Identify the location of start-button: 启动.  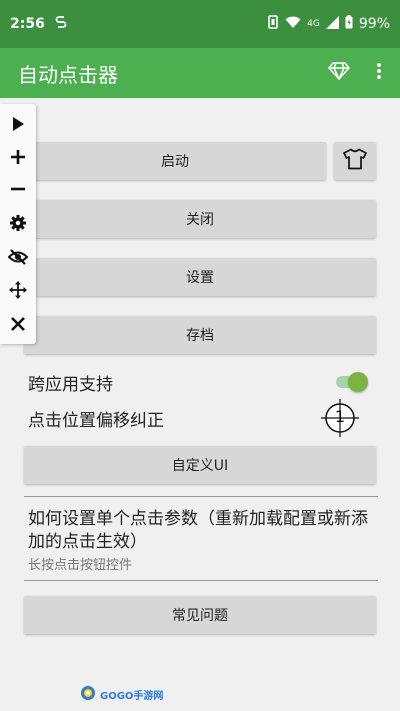
(175, 161).